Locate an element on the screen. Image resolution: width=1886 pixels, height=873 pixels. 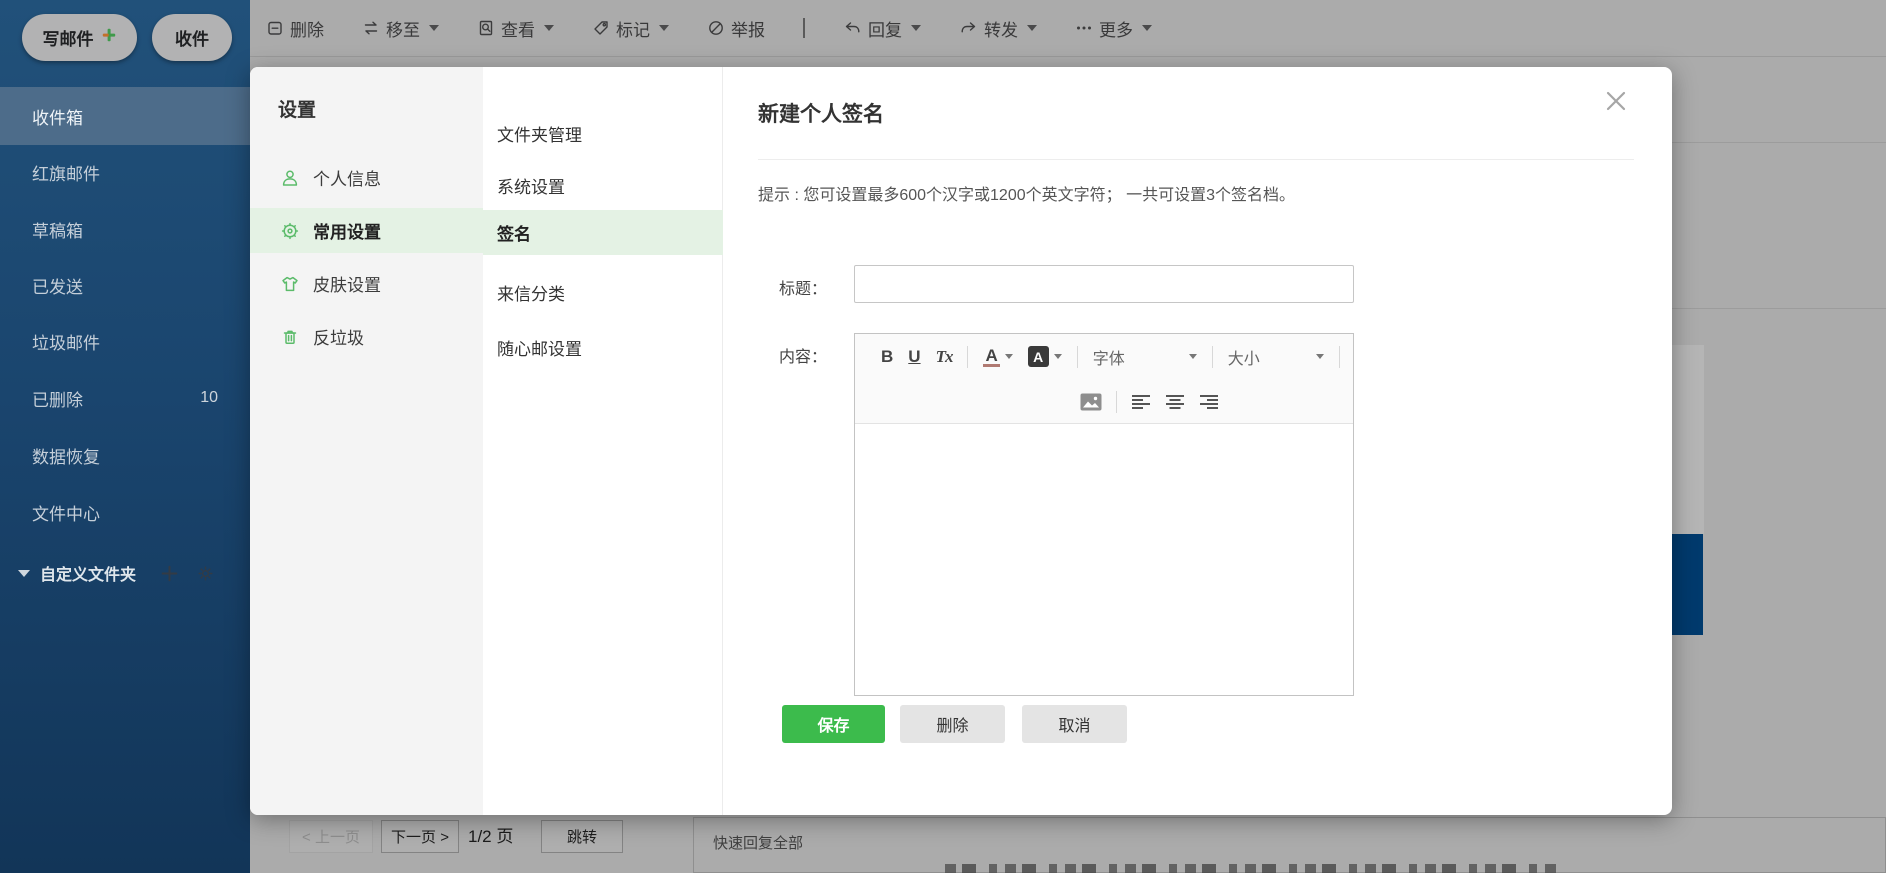
submenu-suixin-mail: 随心邮设置 is located at coordinates (603, 347).